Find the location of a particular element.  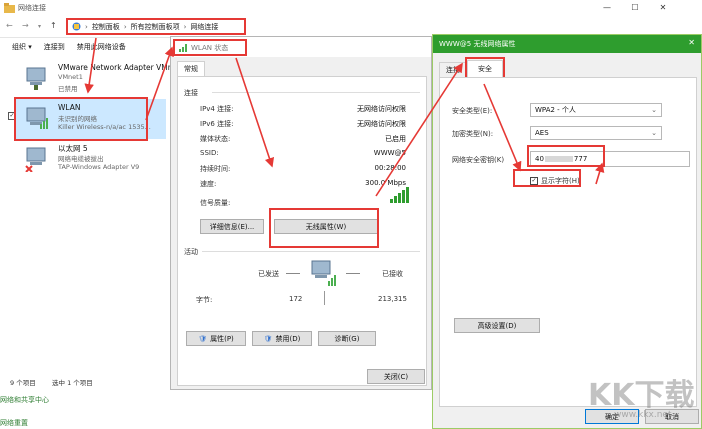

duration-label: 持续时间: is located at coordinates (215, 169).